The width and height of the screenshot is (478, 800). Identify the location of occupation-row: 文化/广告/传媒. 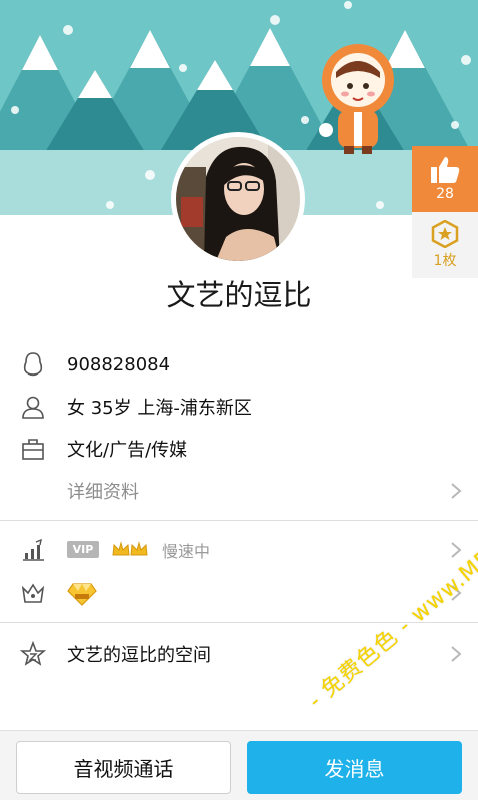
(239, 449).